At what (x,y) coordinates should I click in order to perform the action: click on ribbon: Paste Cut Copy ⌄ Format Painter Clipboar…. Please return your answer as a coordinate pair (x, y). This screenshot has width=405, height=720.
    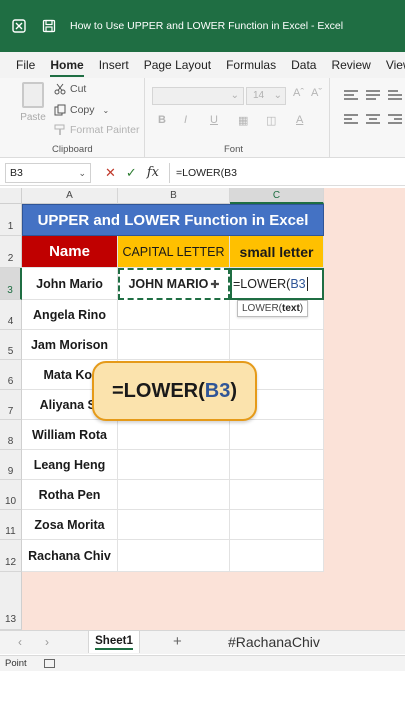
    Looking at the image, I should click on (202, 118).